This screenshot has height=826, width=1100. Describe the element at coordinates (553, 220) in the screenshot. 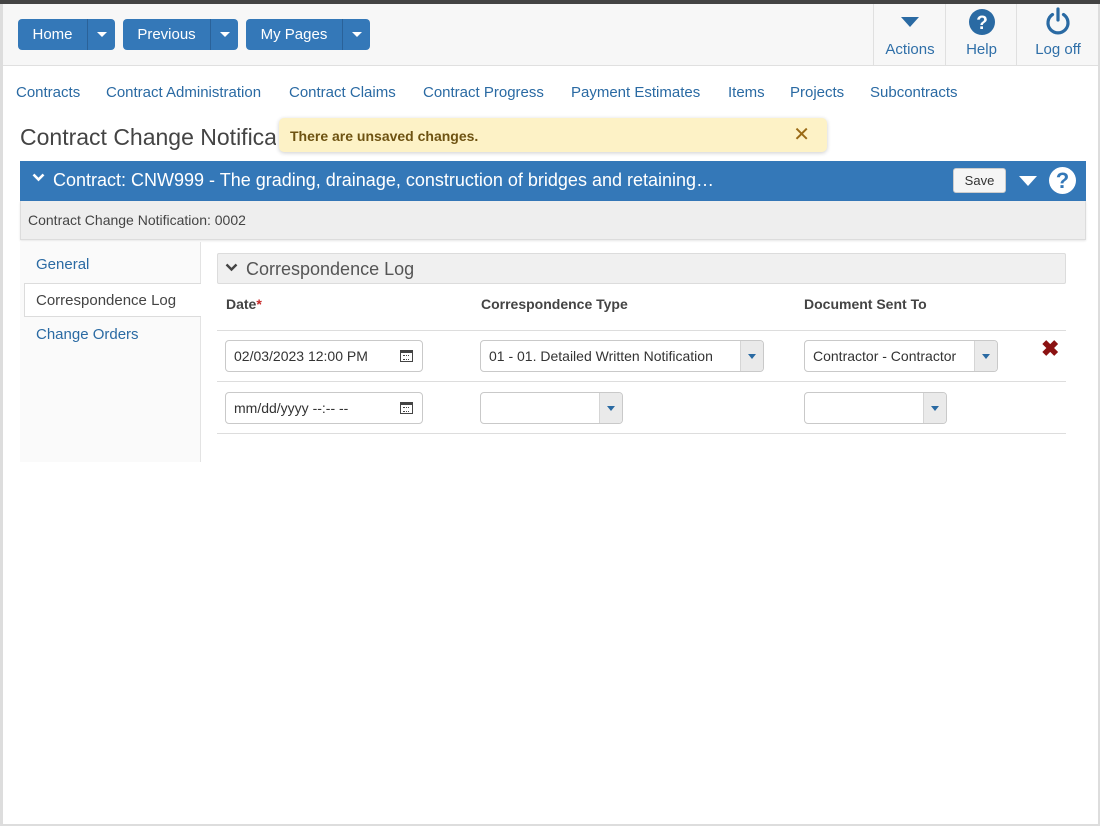

I see `record-subheader: Contract Change Notification: 0002` at that location.